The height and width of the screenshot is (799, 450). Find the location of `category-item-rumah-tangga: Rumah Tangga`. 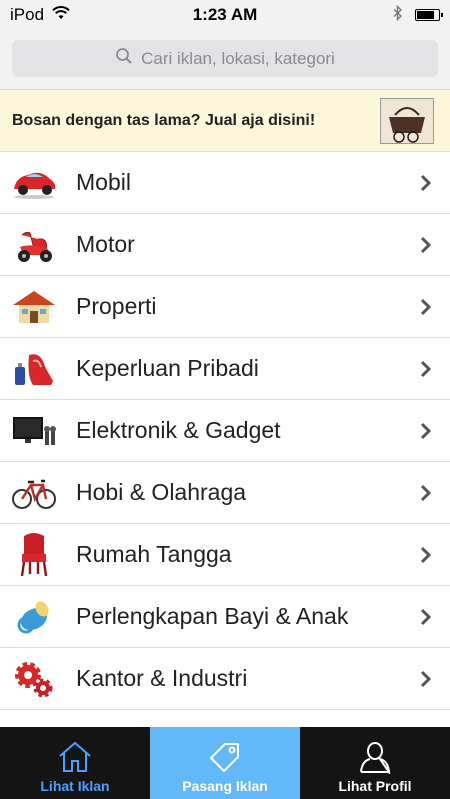

category-item-rumah-tangga: Rumah Tangga is located at coordinates (225, 555).